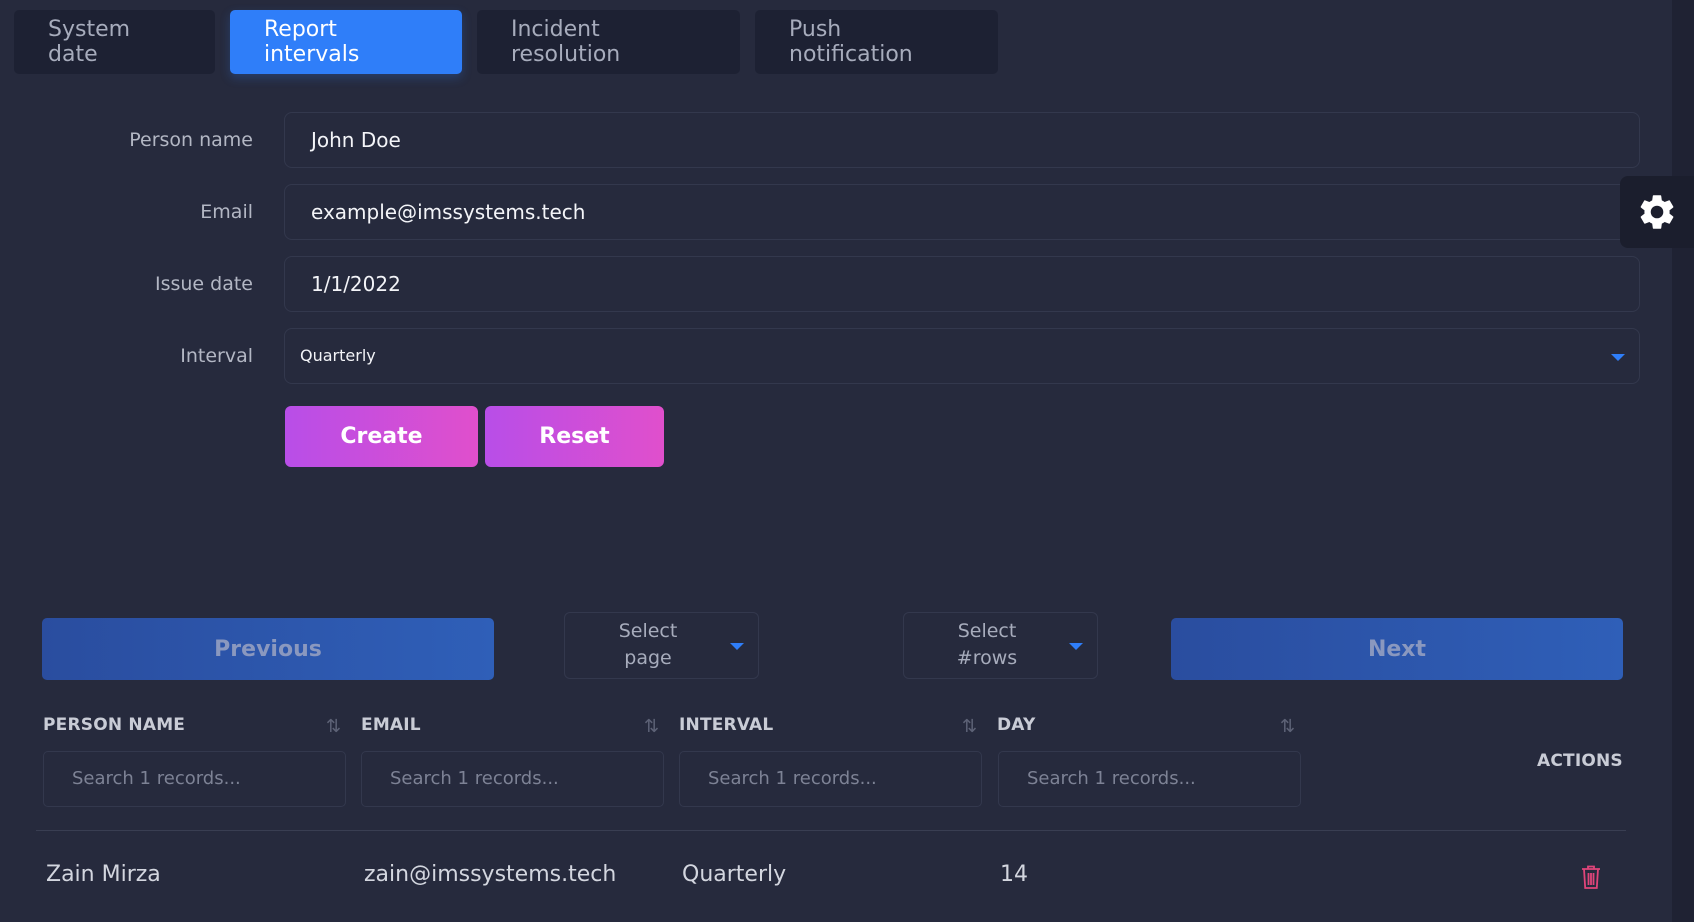 Image resolution: width=1694 pixels, height=922 pixels. What do you see at coordinates (574, 436) in the screenshot?
I see `reset-button: Reset` at bounding box center [574, 436].